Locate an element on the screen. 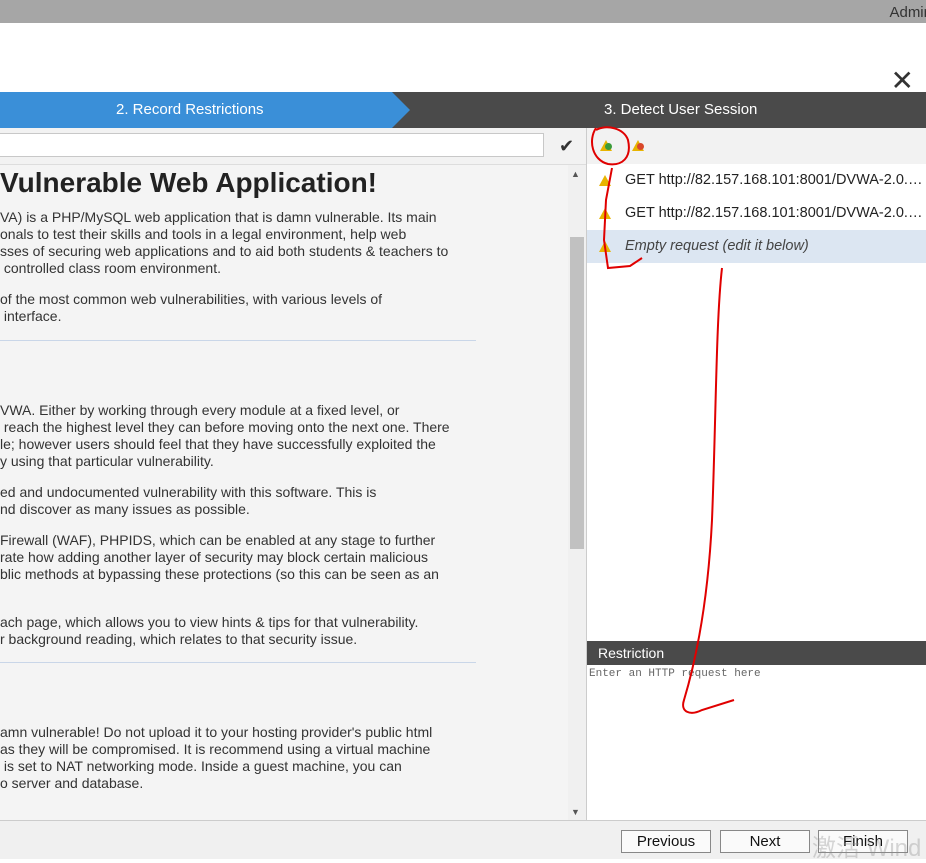 The image size is (926, 863). add-request-icon is located at coordinates (606, 147).